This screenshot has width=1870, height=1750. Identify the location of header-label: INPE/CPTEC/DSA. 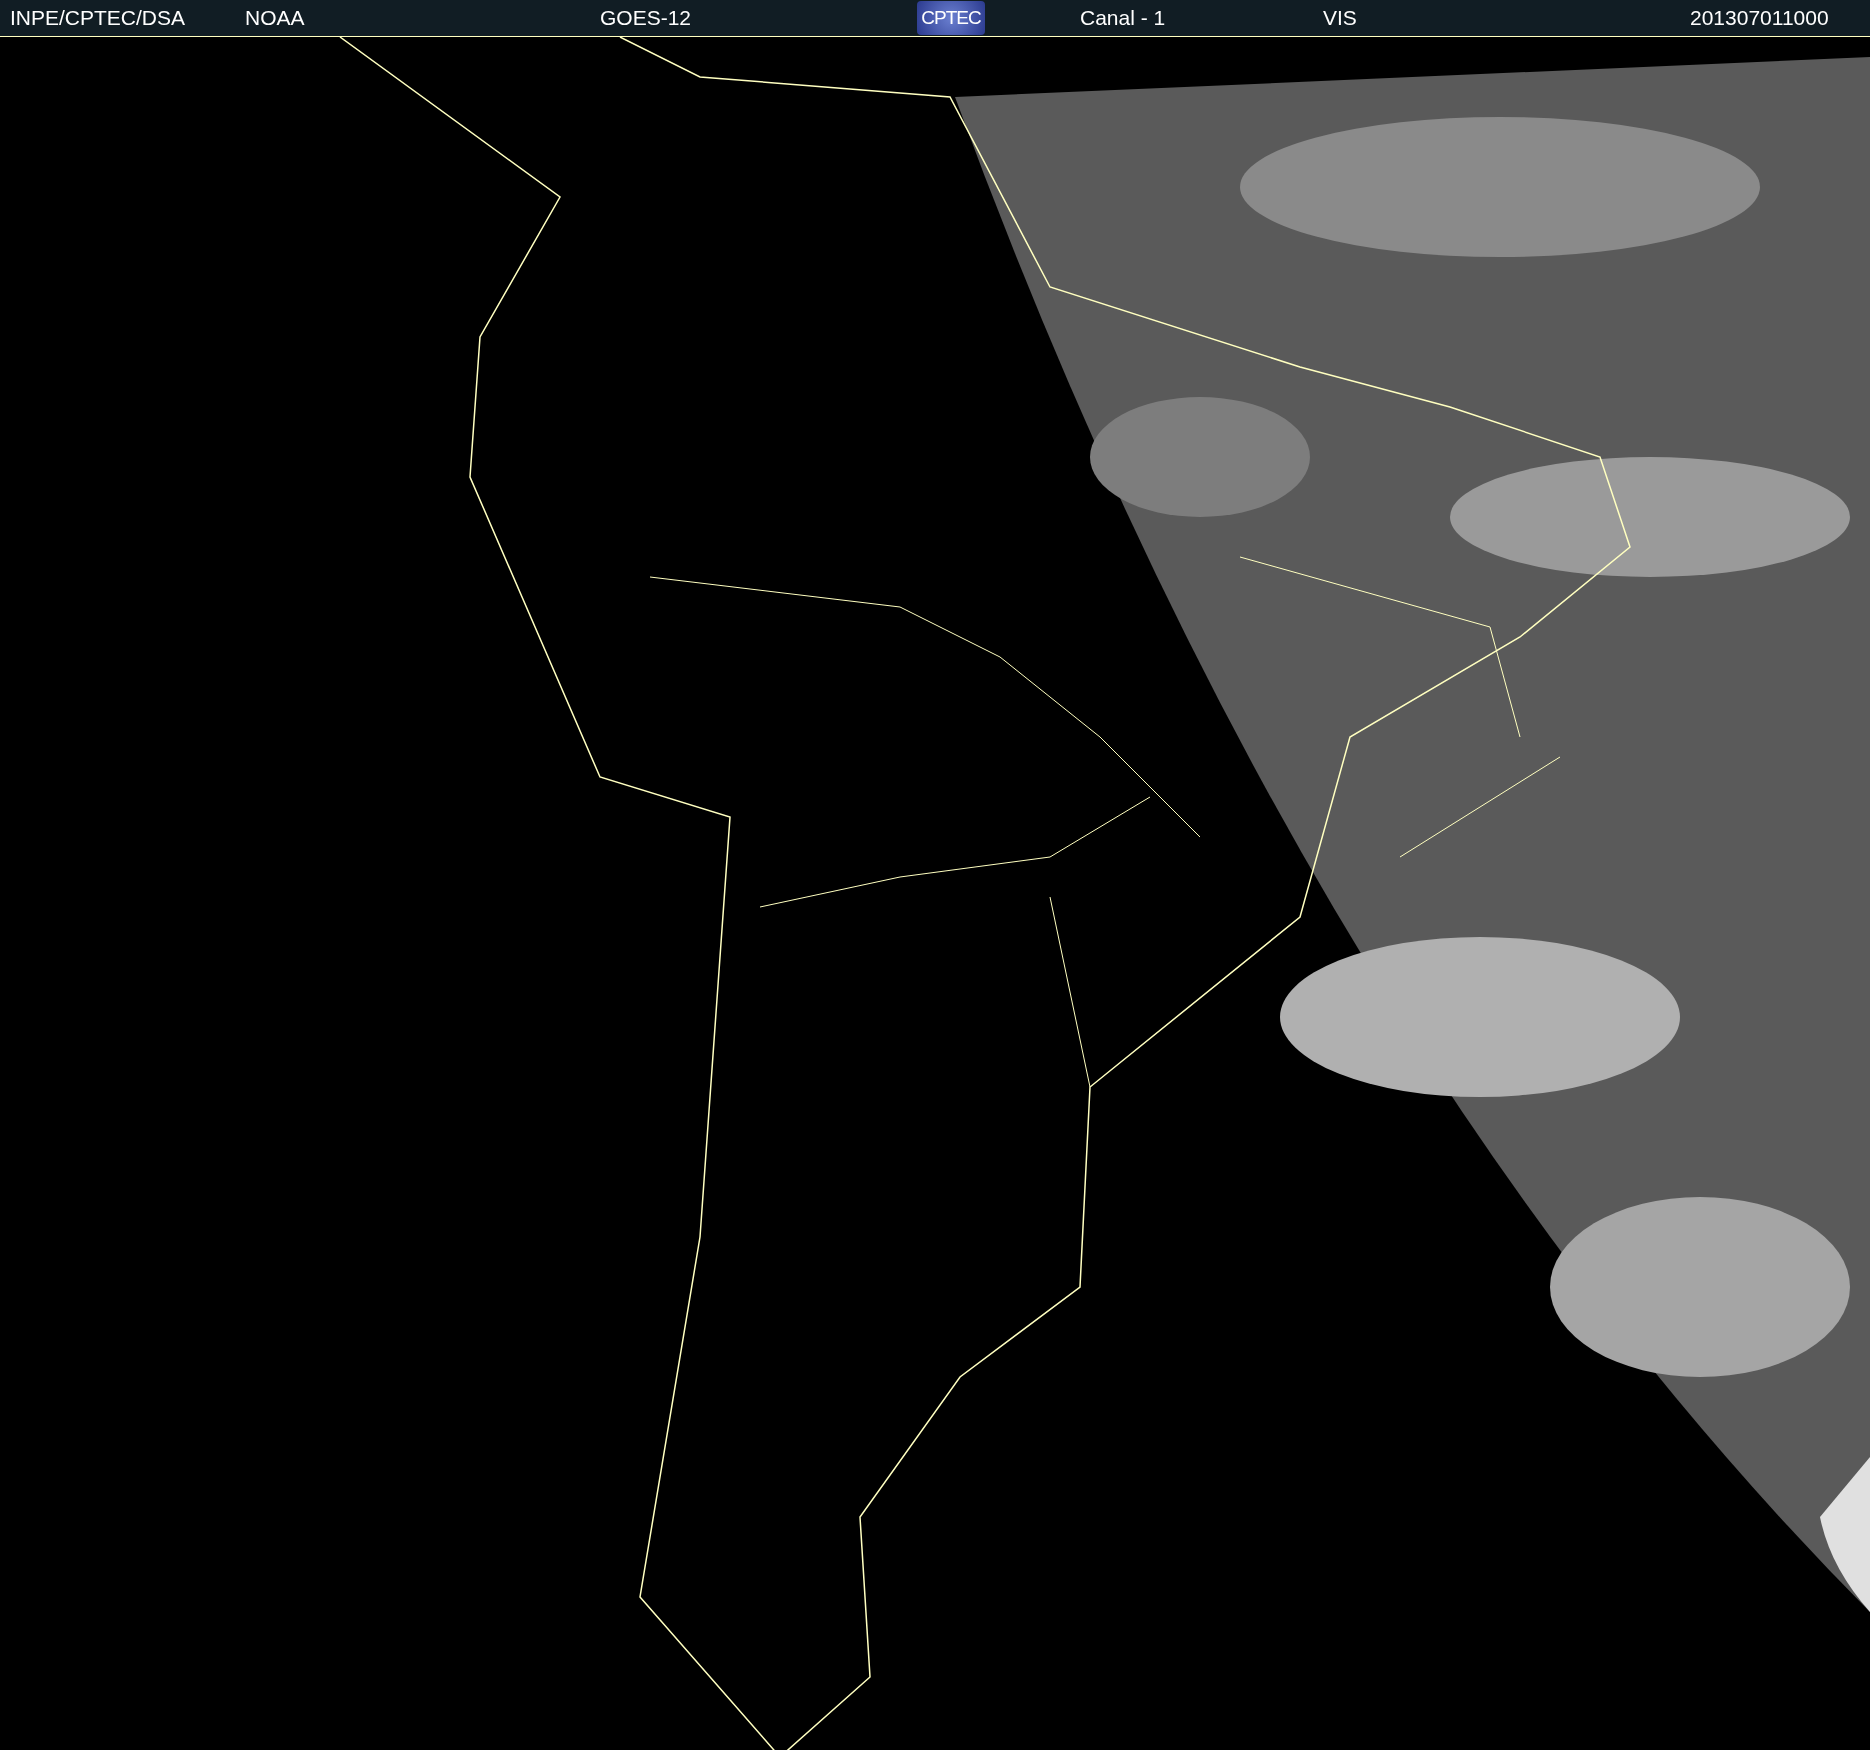
(98, 18).